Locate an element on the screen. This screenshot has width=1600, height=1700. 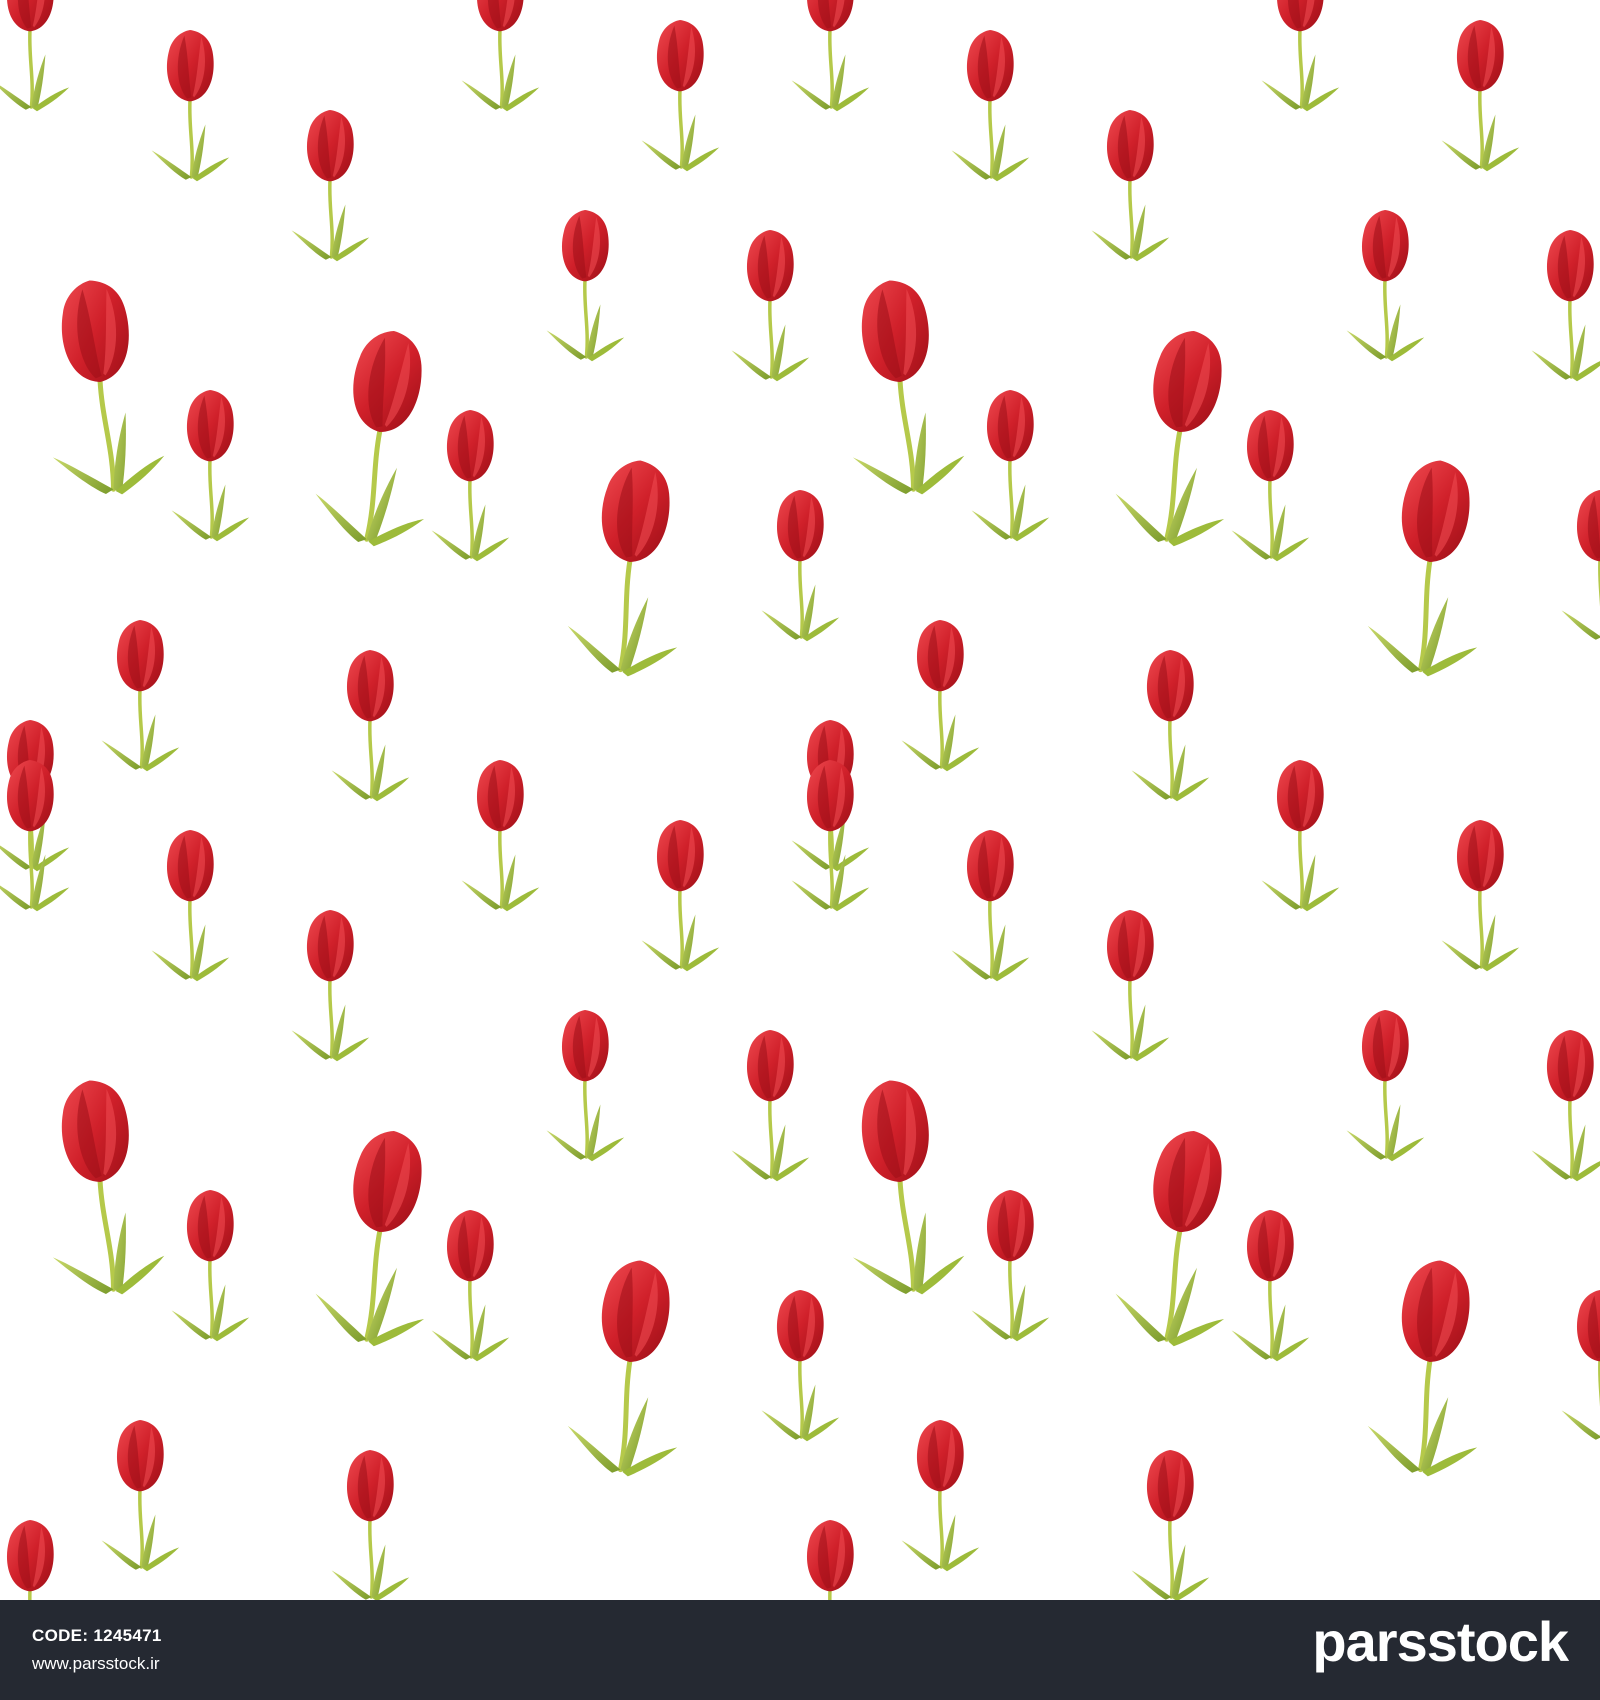
site-url: www.parsstock.ir is located at coordinates (96, 1663).